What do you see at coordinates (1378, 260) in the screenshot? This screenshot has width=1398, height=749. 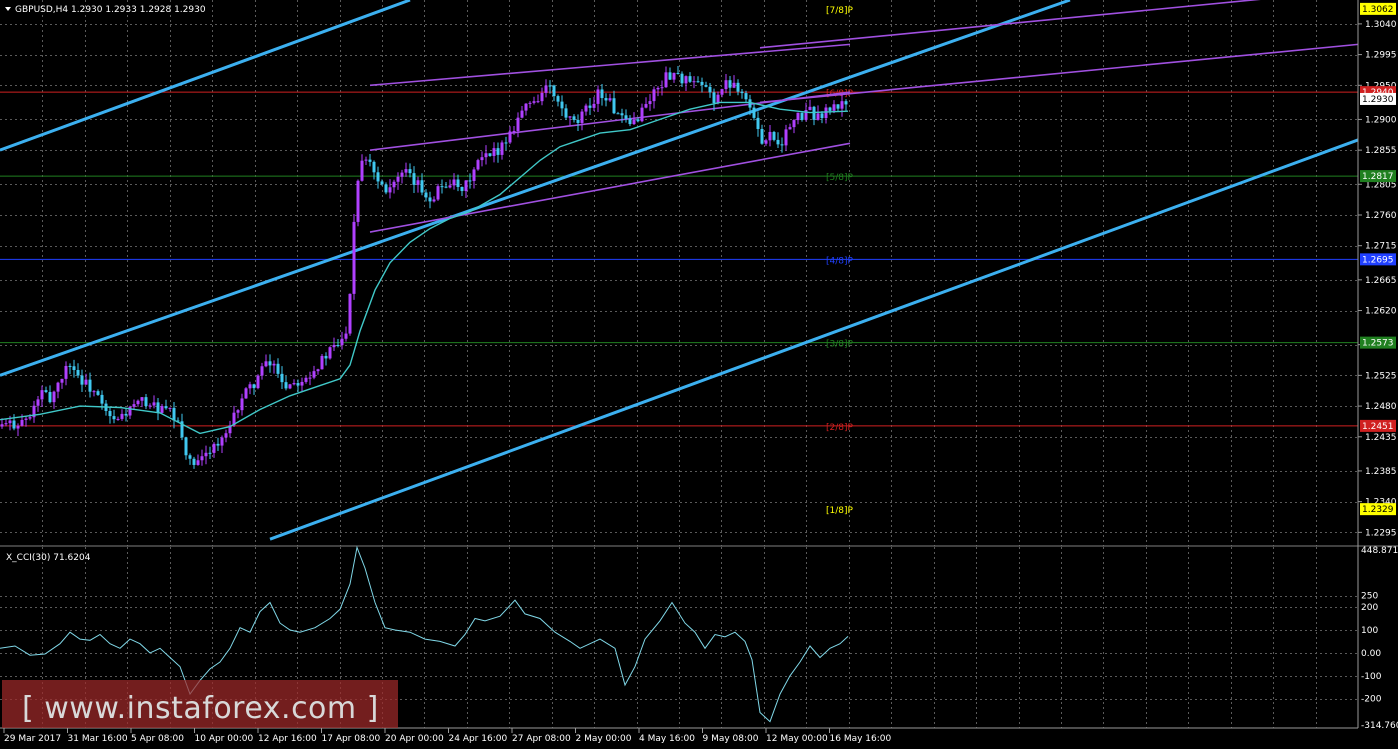 I see `price-badge-label: 1.2695` at bounding box center [1378, 260].